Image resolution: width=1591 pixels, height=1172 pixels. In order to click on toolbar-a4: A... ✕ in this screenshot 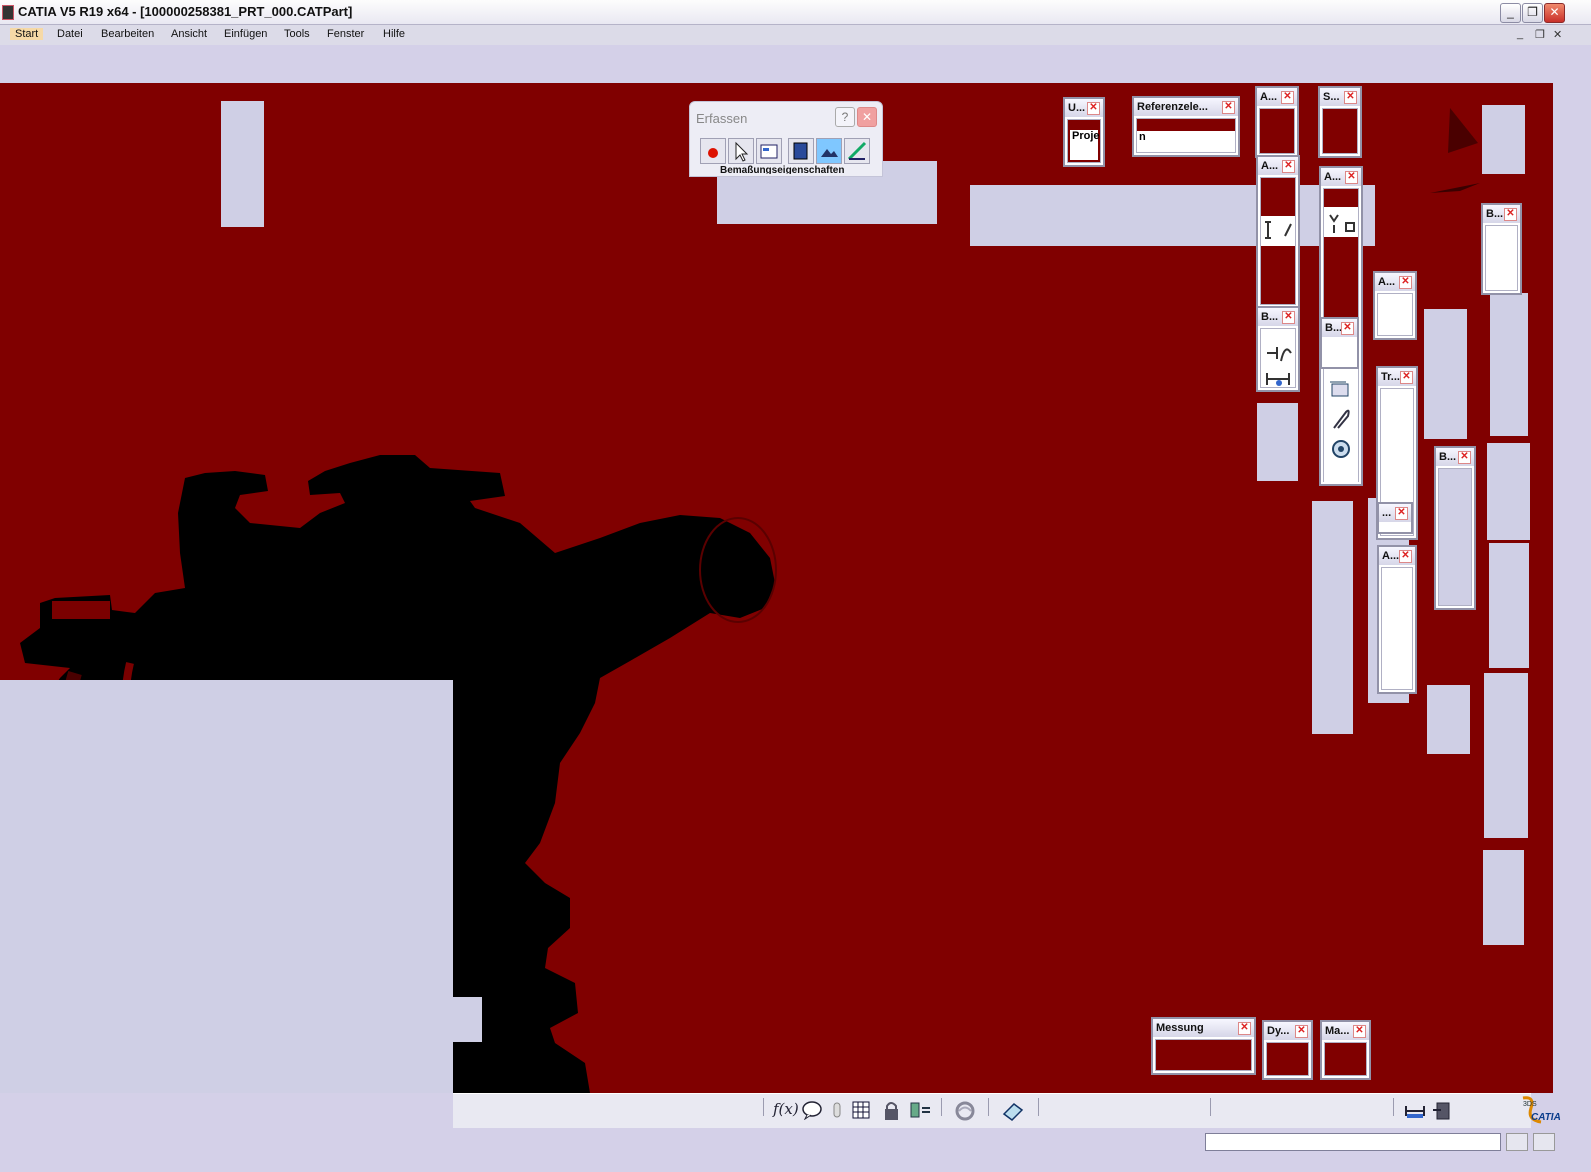, I will do `click(1395, 305)`.